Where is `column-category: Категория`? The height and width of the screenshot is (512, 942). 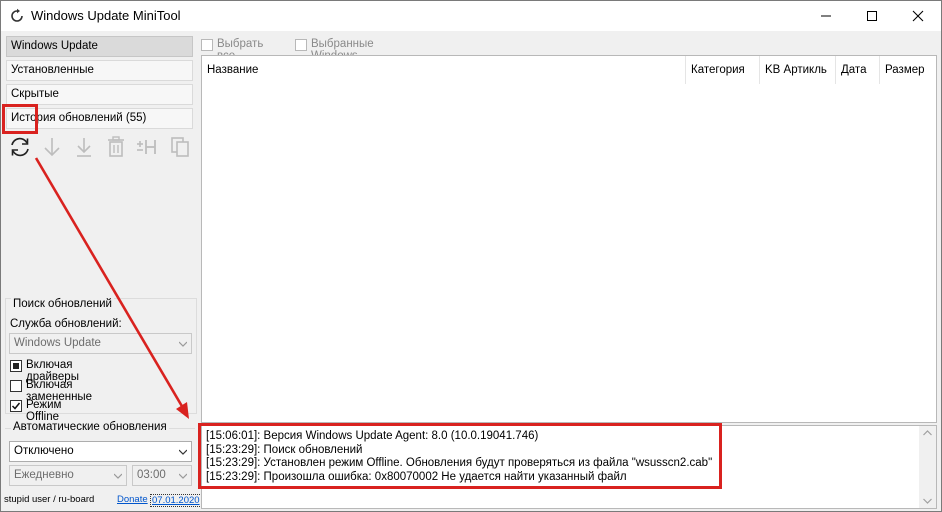
column-category: Категория is located at coordinates (723, 70).